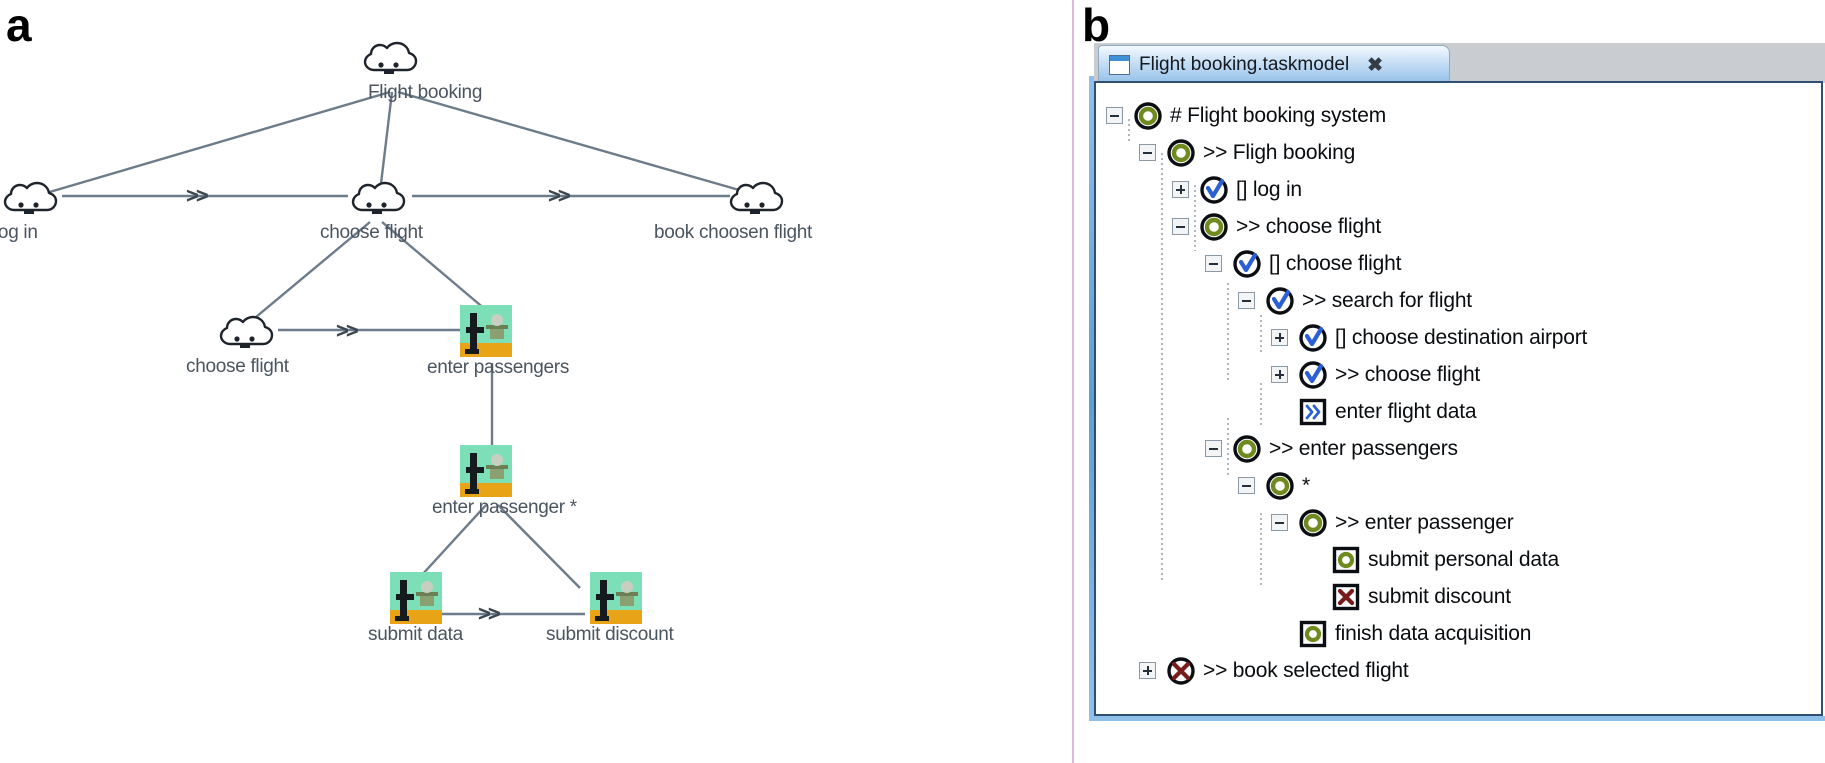  I want to click on error-task-icon, so click(1181, 670).